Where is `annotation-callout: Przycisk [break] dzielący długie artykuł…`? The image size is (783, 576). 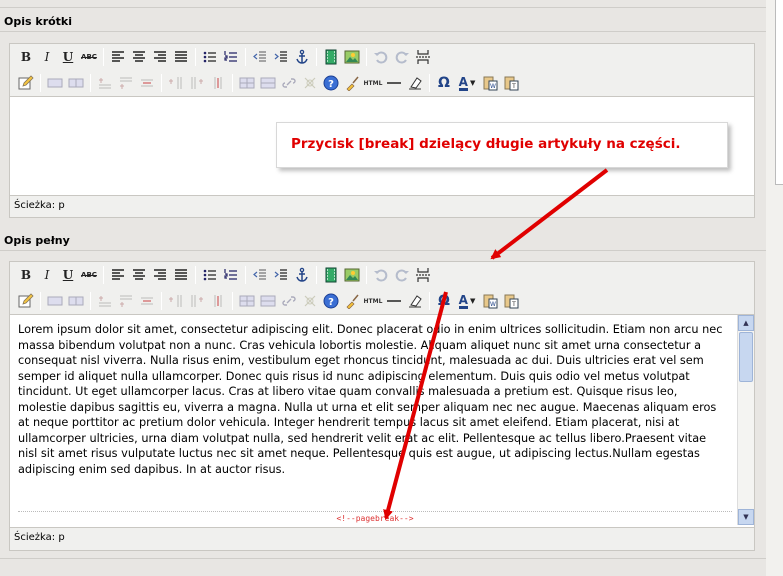
annotation-callout: Przycisk [break] dzielący długie artykuł… is located at coordinates (502, 145).